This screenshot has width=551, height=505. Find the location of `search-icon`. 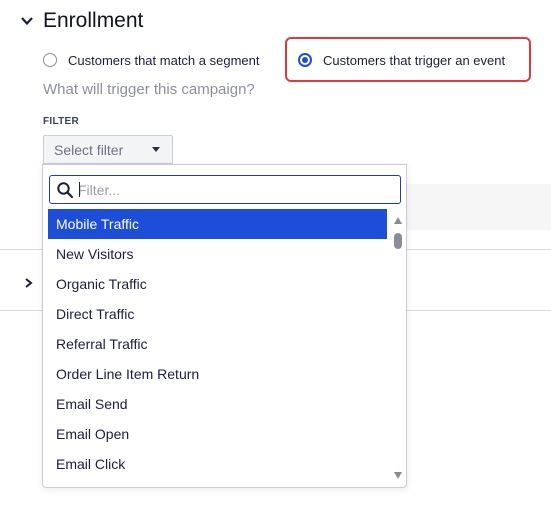

search-icon is located at coordinates (65, 189).